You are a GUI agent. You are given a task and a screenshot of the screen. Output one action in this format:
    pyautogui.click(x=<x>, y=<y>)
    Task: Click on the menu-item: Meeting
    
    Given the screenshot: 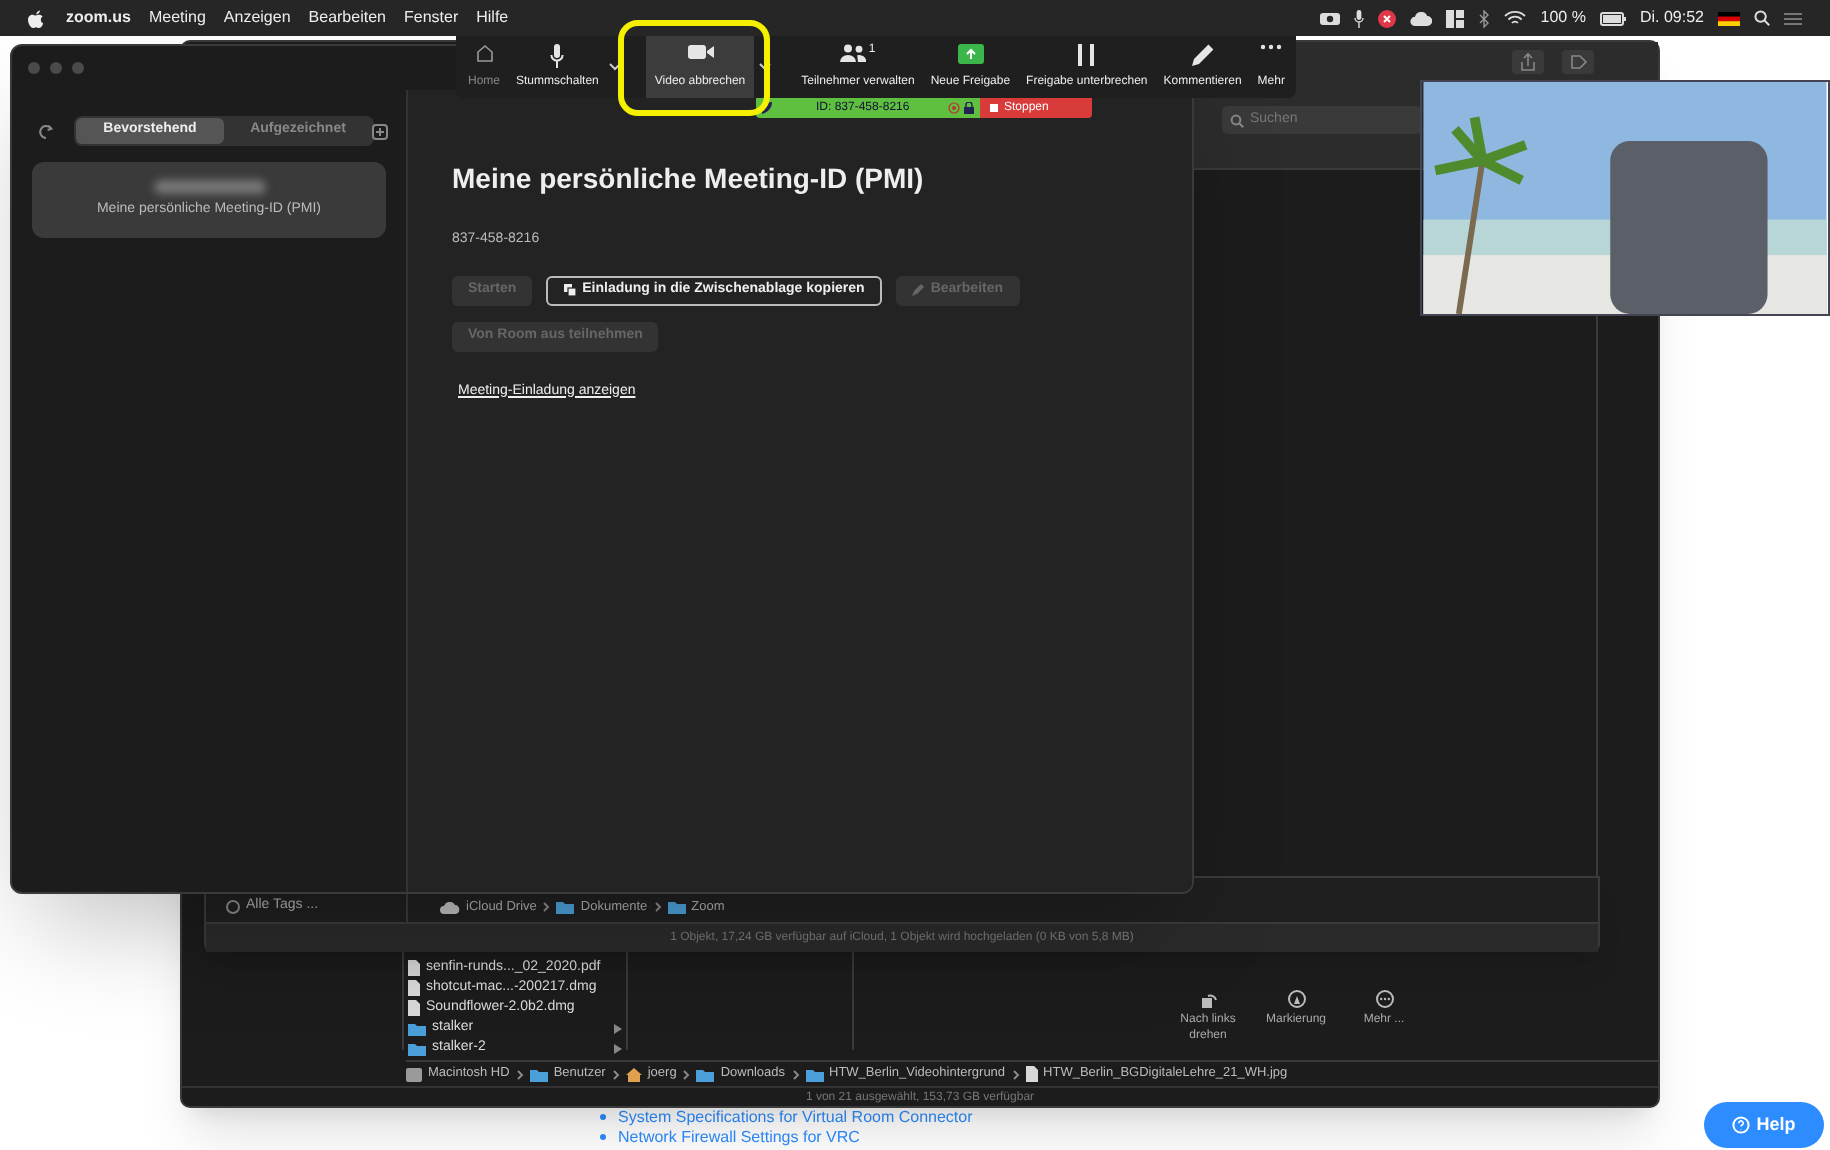 What is the action you would take?
    pyautogui.click(x=177, y=18)
    